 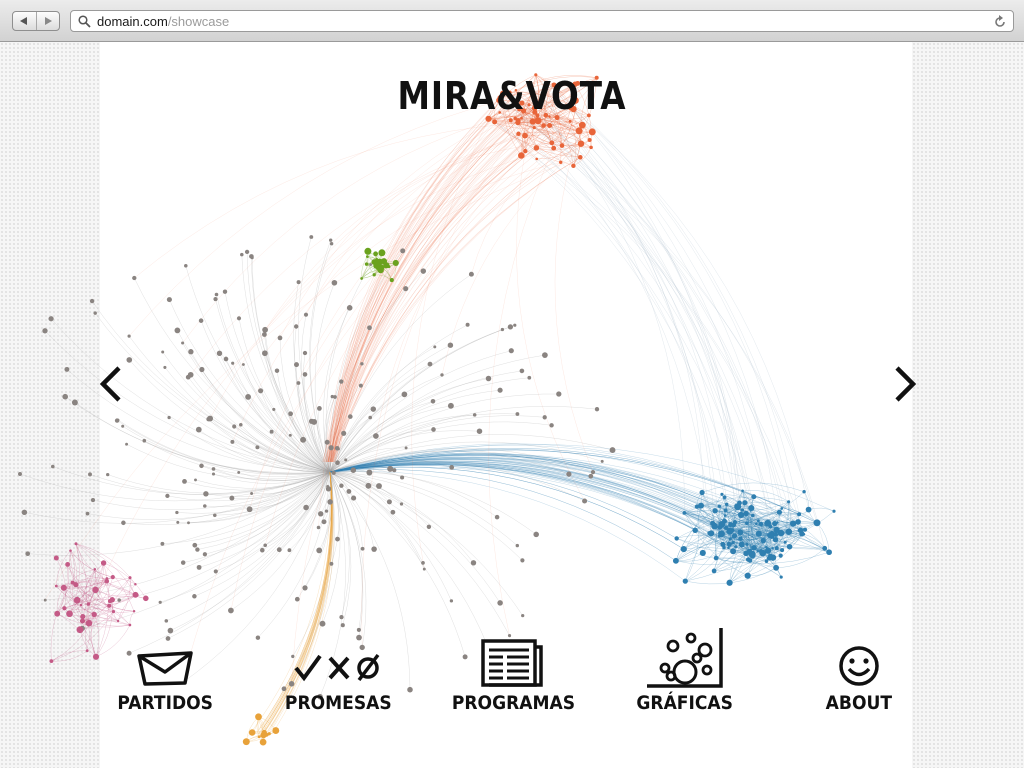 I want to click on history-buttons, so click(x=36, y=21).